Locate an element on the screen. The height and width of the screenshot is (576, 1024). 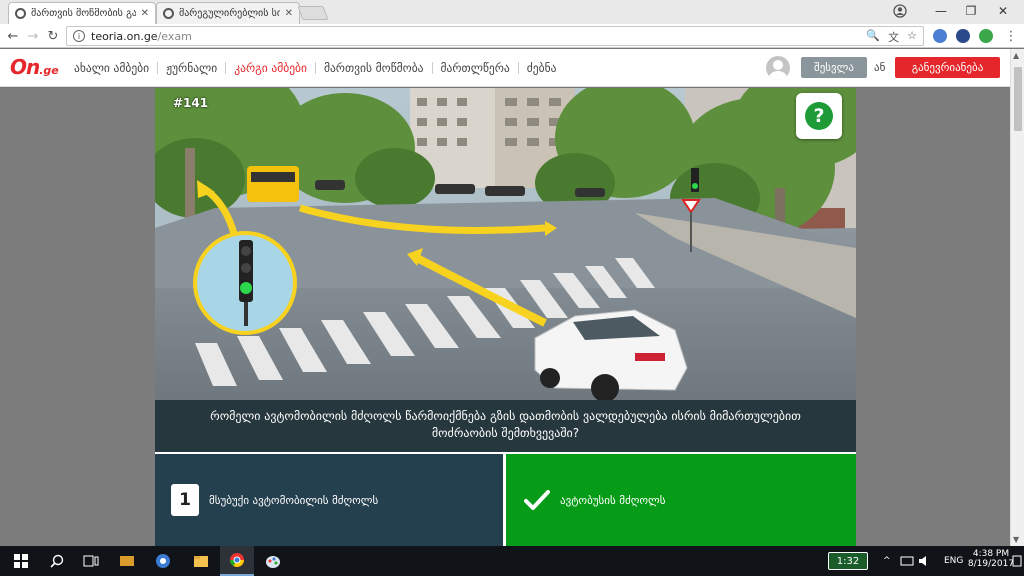
address-bar: i teoria.on.ge /exam 🔍 文 ☆ is located at coordinates (495, 36).